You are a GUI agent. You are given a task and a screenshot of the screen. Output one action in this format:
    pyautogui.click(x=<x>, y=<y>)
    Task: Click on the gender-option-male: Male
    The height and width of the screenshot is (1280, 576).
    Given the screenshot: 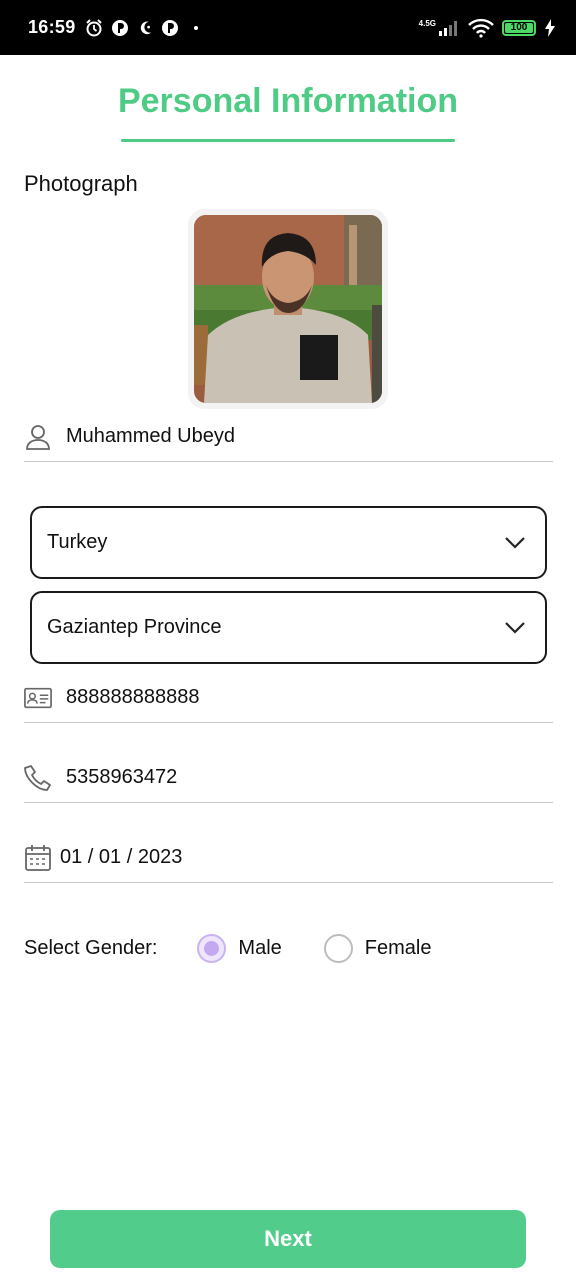 What is the action you would take?
    pyautogui.click(x=239, y=948)
    